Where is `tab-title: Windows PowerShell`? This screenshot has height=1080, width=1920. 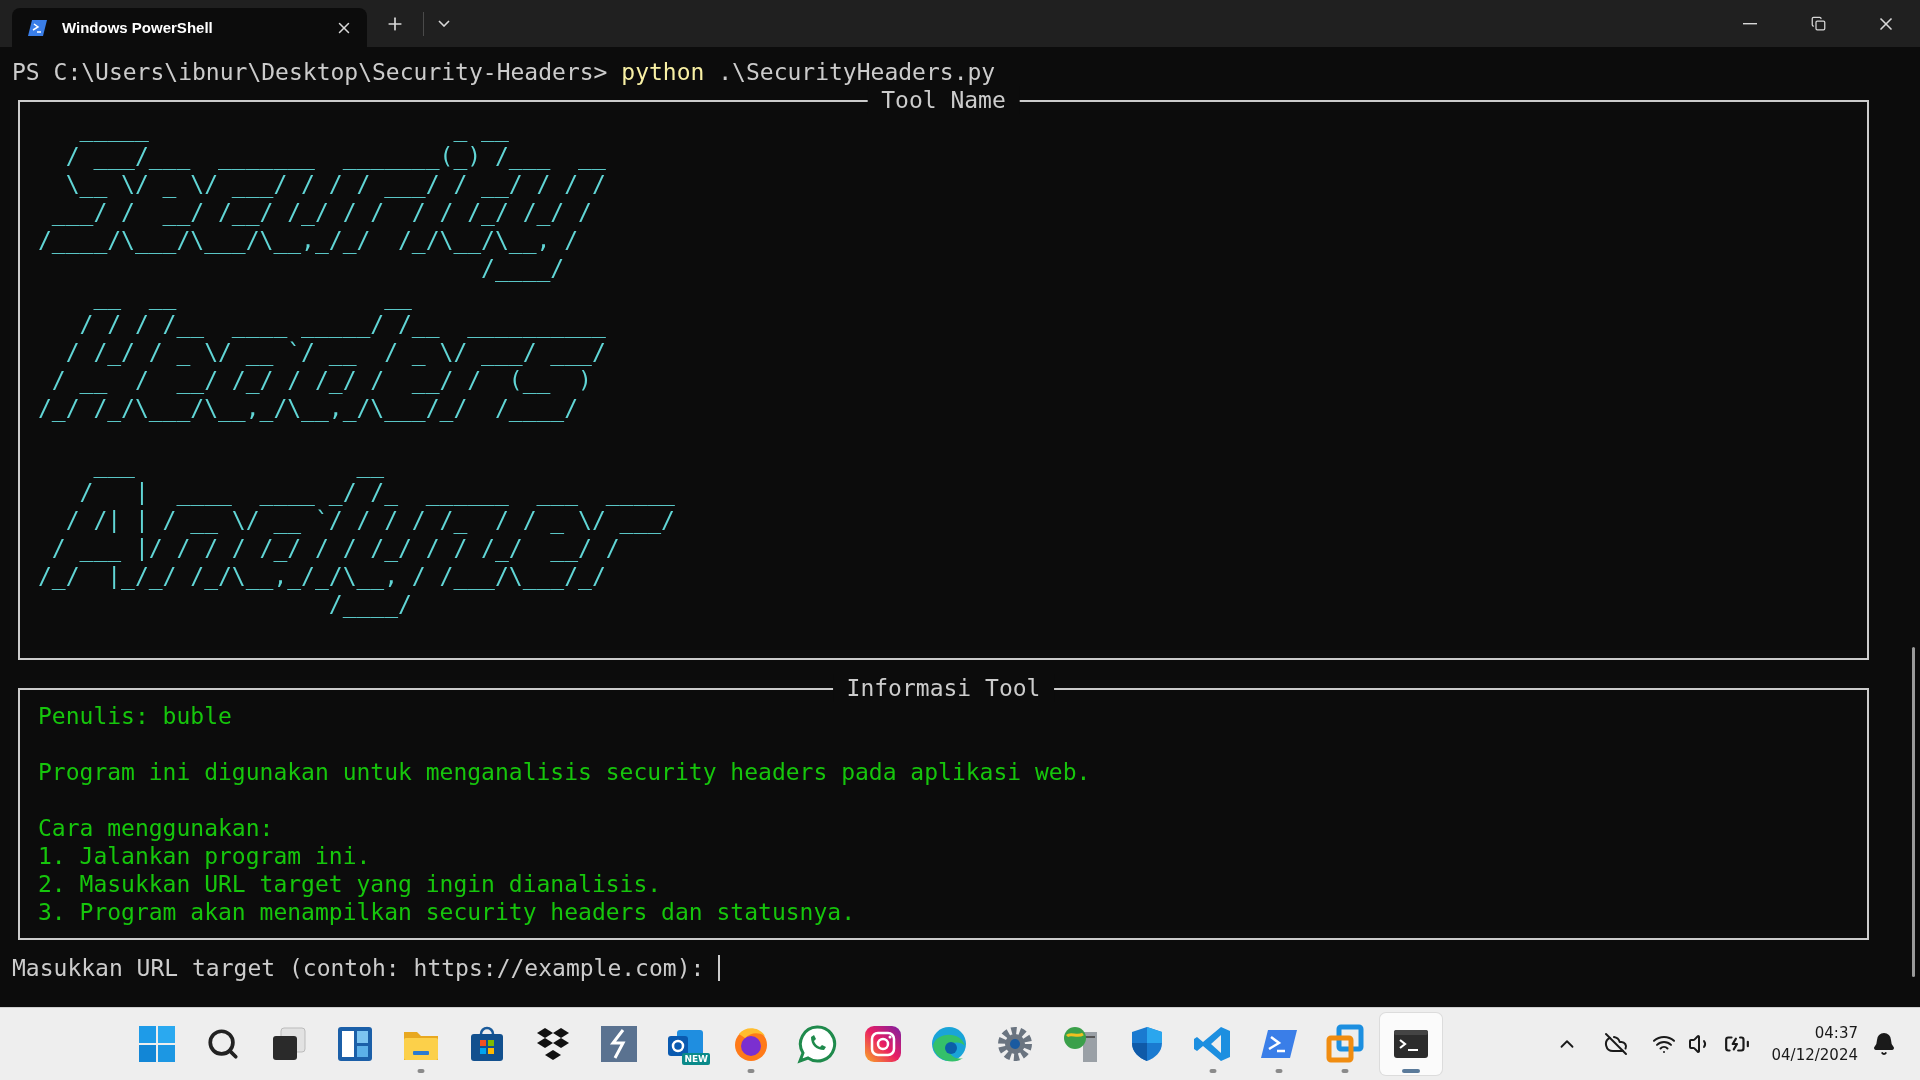 tab-title: Windows PowerShell is located at coordinates (138, 27).